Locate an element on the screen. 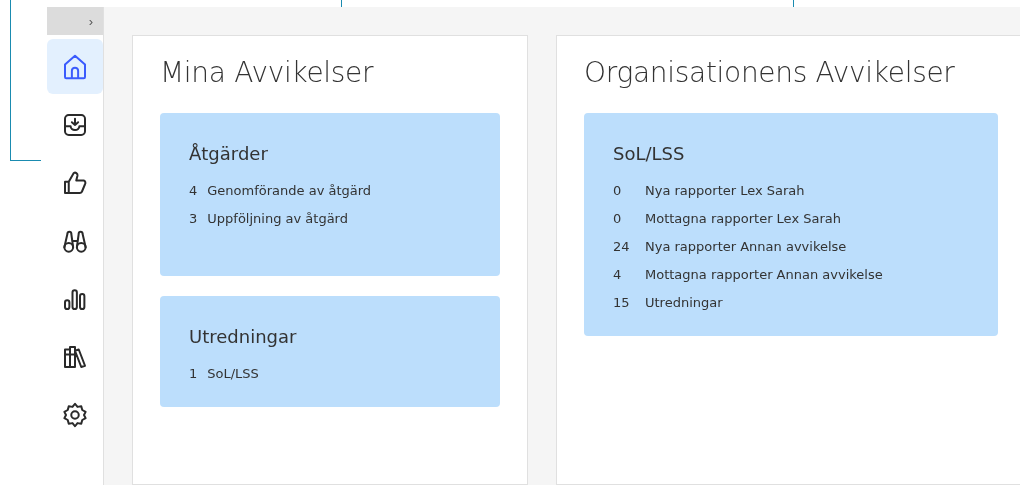 This screenshot has height=485, width=1020. row-label: Nya rapporter Annan avvikelse is located at coordinates (746, 246).